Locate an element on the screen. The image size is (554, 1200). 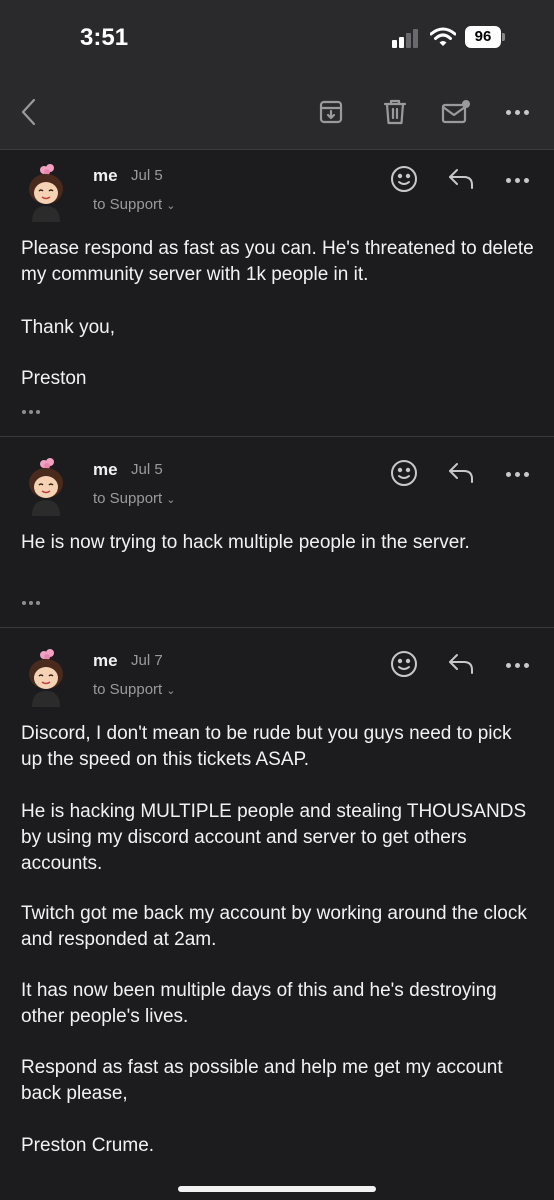
mail-unread-icon is located at coordinates (455, 112).